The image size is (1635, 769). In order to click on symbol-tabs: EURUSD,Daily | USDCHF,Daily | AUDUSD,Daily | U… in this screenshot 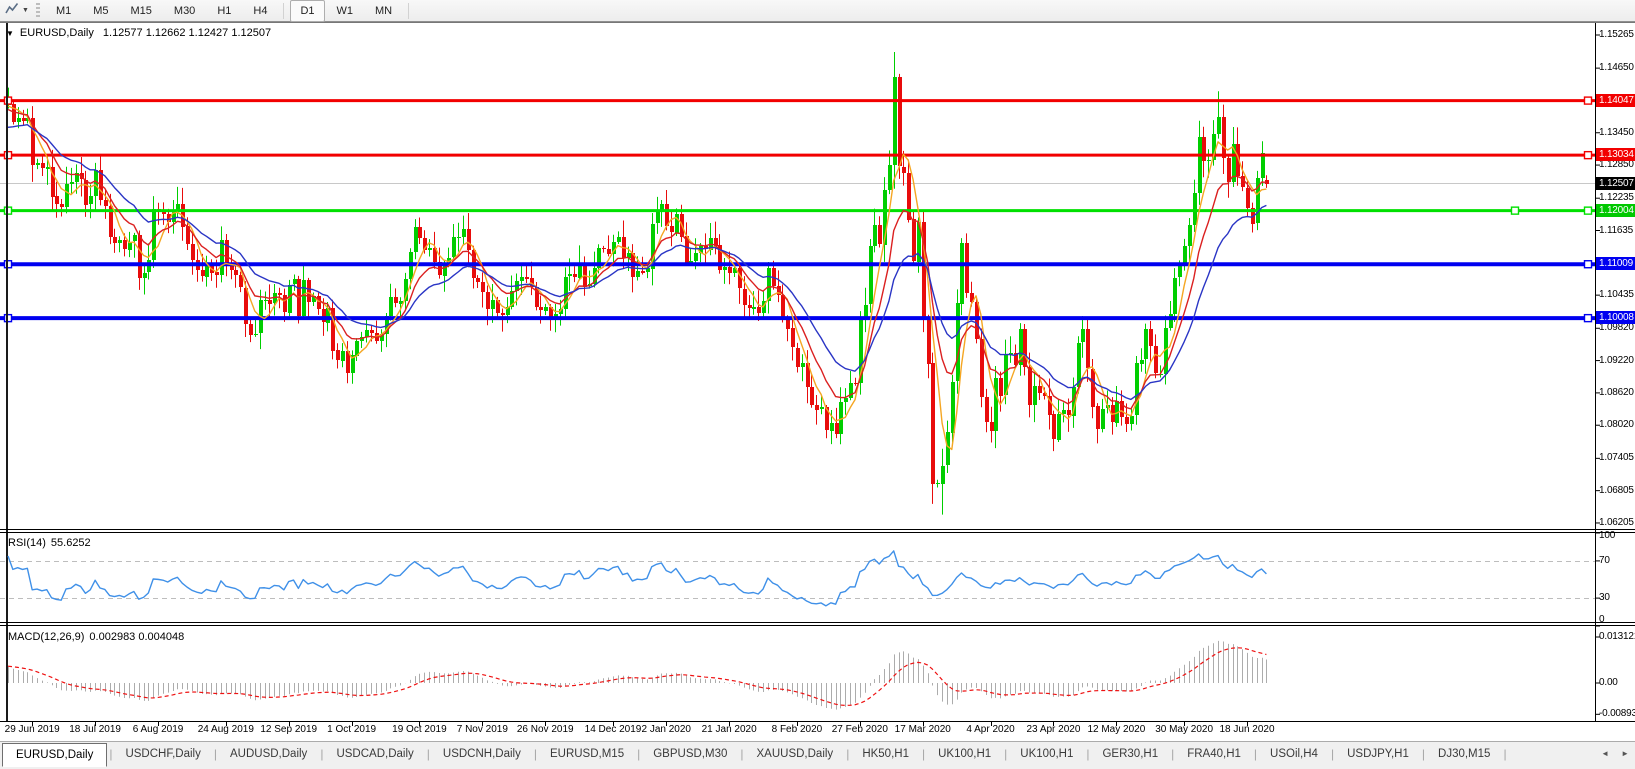, I will do `click(753, 754)`.